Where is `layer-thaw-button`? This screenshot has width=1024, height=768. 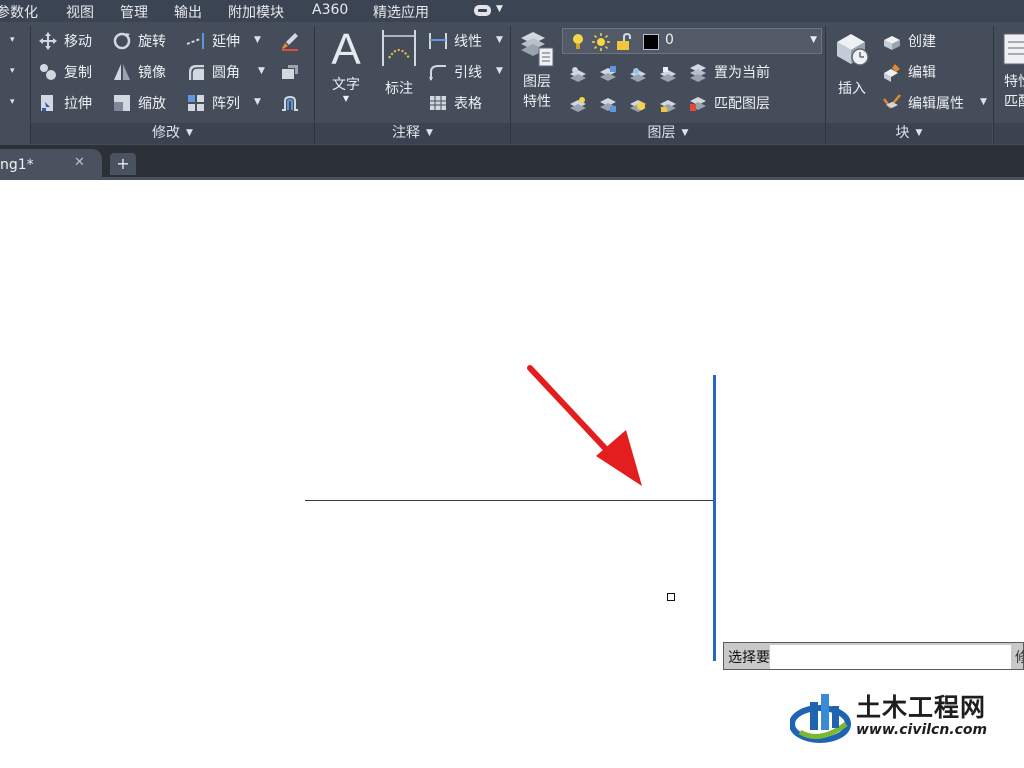
layer-thaw-button is located at coordinates (639, 104).